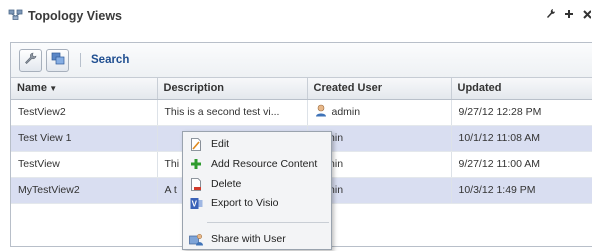 Image resolution: width=592 pixels, height=251 pixels. What do you see at coordinates (84, 138) in the screenshot?
I see `cell-name: Test View 1` at bounding box center [84, 138].